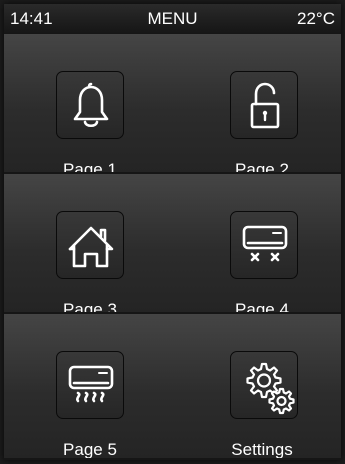 This screenshot has width=345, height=464. I want to click on gears-icon, so click(264, 385).